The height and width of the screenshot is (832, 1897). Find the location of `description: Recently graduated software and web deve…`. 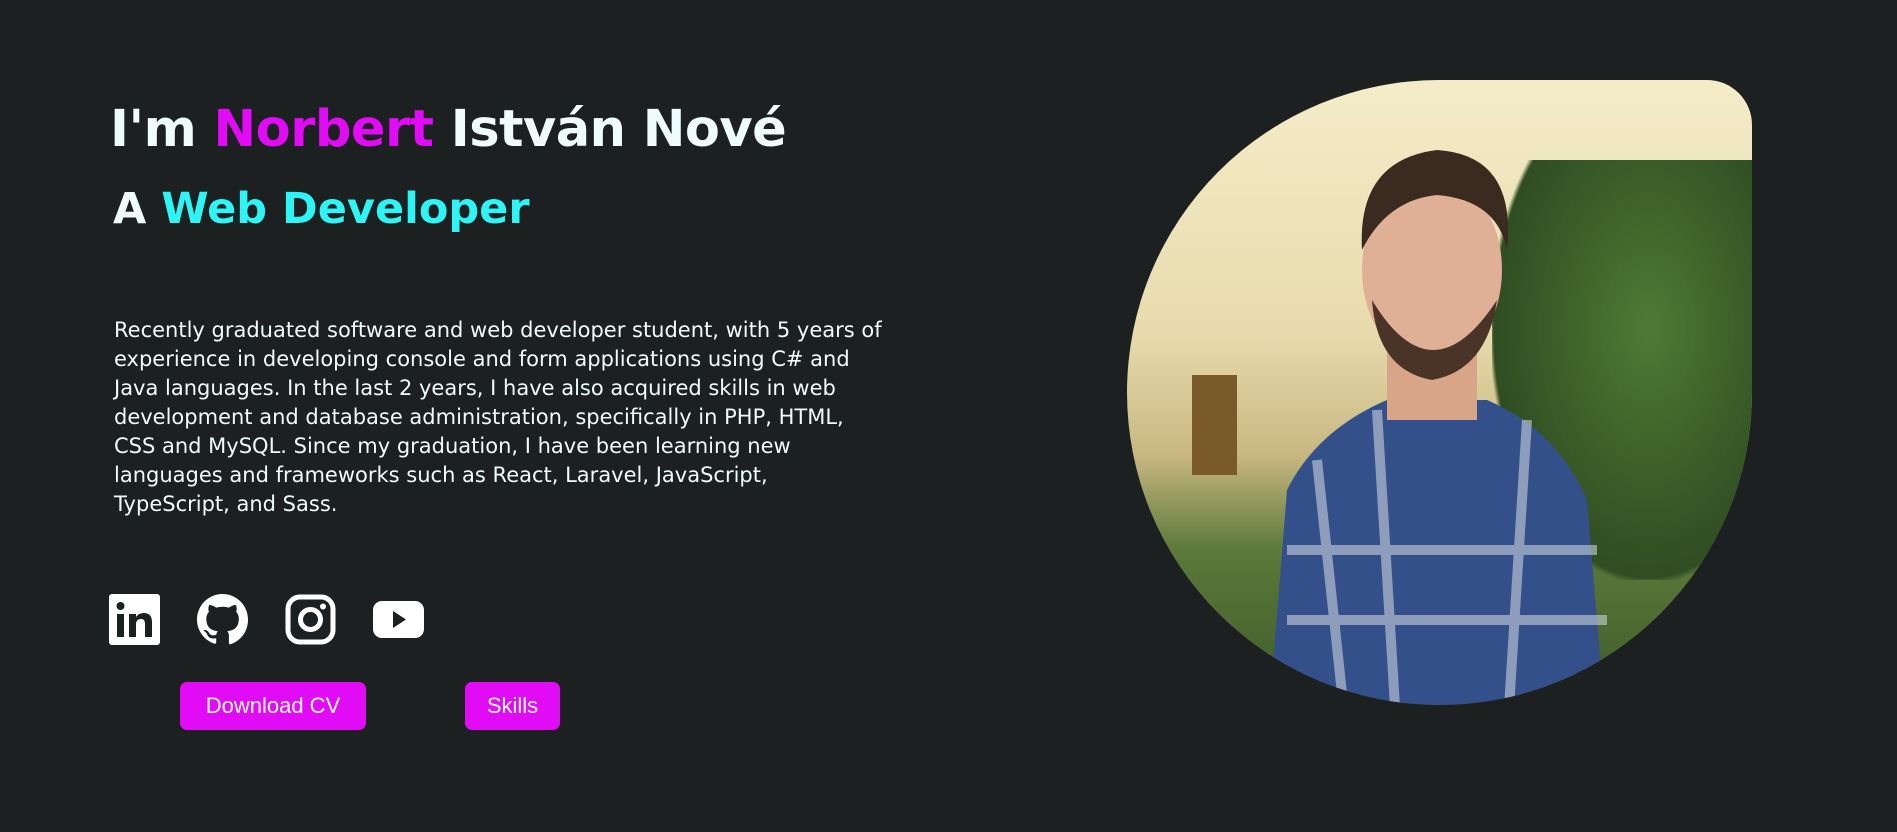

description: Recently graduated software and web deve… is located at coordinates (498, 417).